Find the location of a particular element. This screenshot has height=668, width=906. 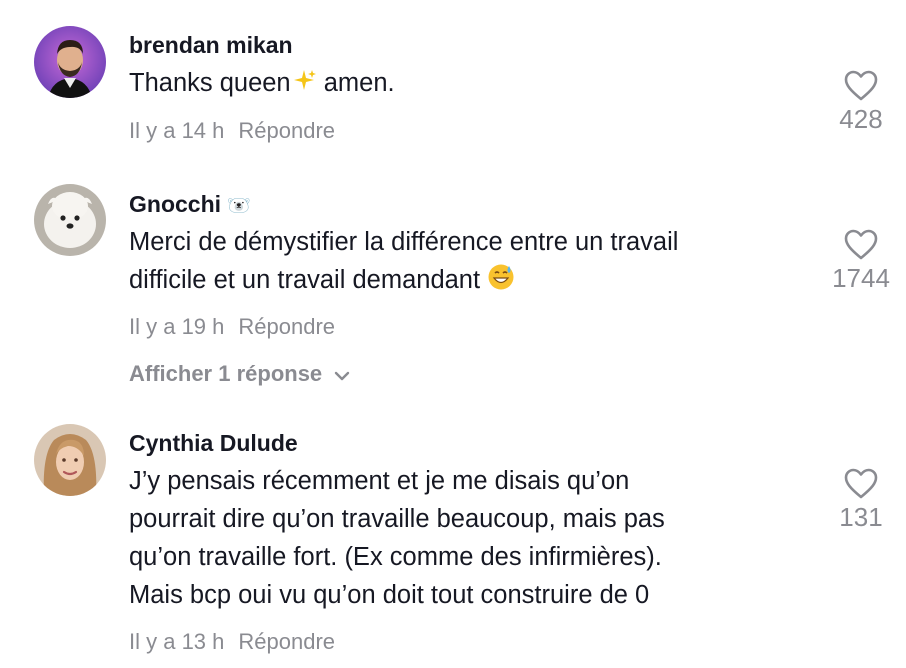

comment-meta: Il y a 14 h Répondre is located at coordinates (232, 131).